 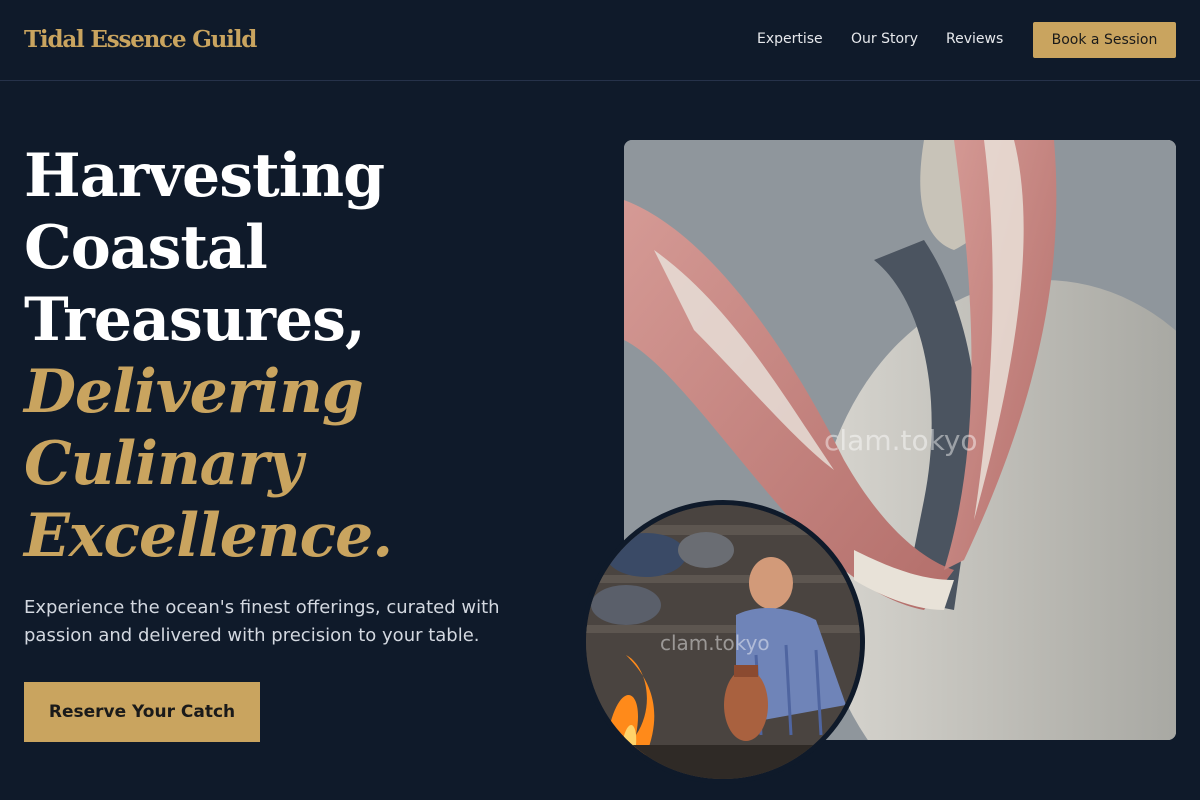 What do you see at coordinates (884, 39) in the screenshot?
I see `nav-link-our-story: Our Story` at bounding box center [884, 39].